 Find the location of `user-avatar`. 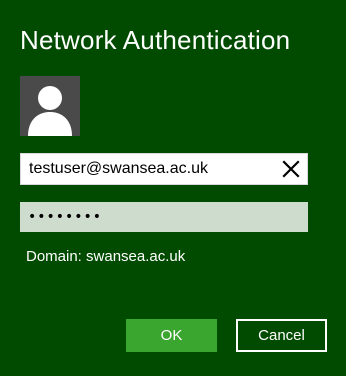

user-avatar is located at coordinates (50, 106).